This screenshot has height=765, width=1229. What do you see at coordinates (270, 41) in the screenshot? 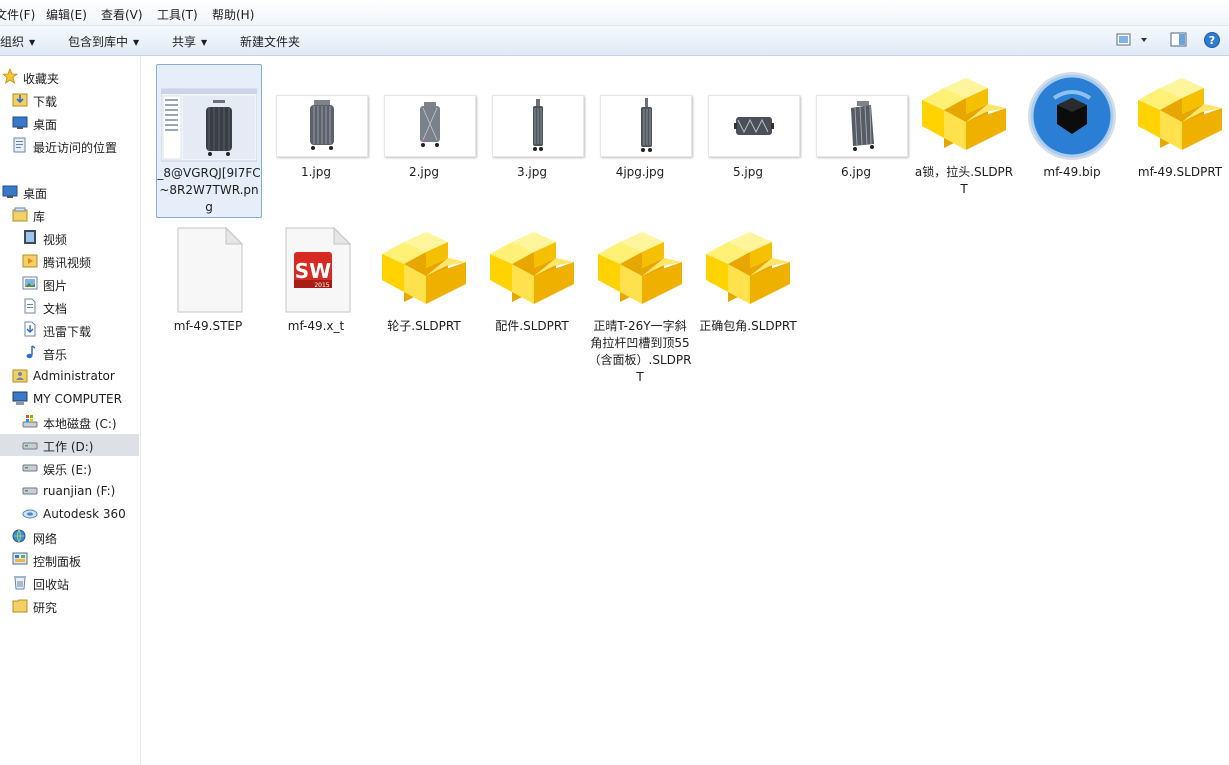
I see `new-folder-button: 新建文件夹` at bounding box center [270, 41].